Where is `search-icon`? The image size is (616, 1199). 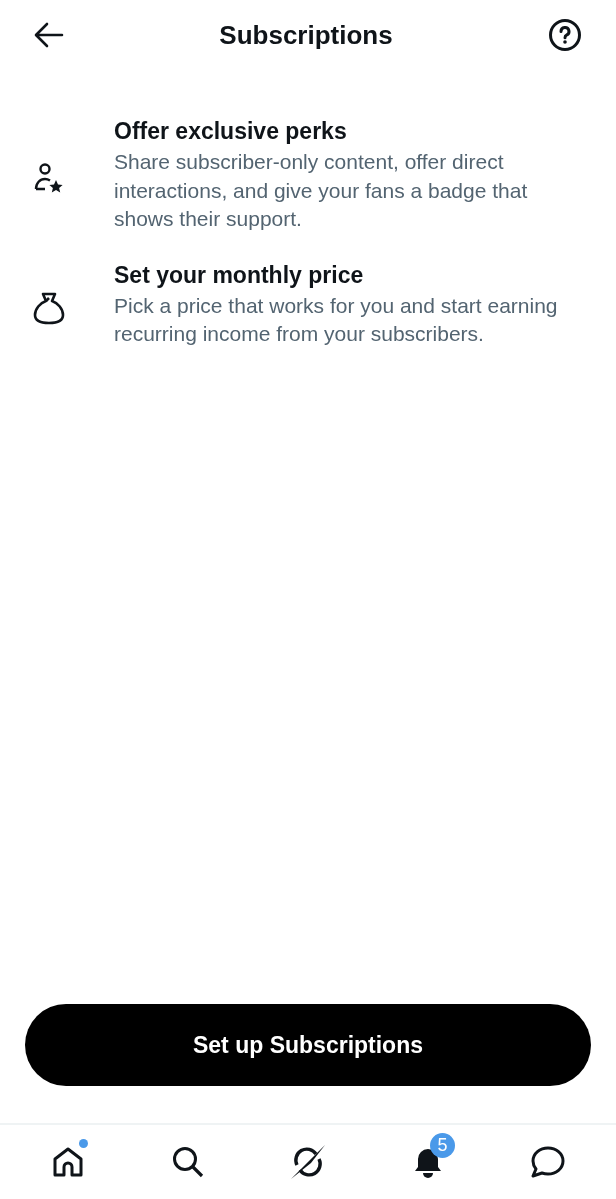 search-icon is located at coordinates (188, 1162).